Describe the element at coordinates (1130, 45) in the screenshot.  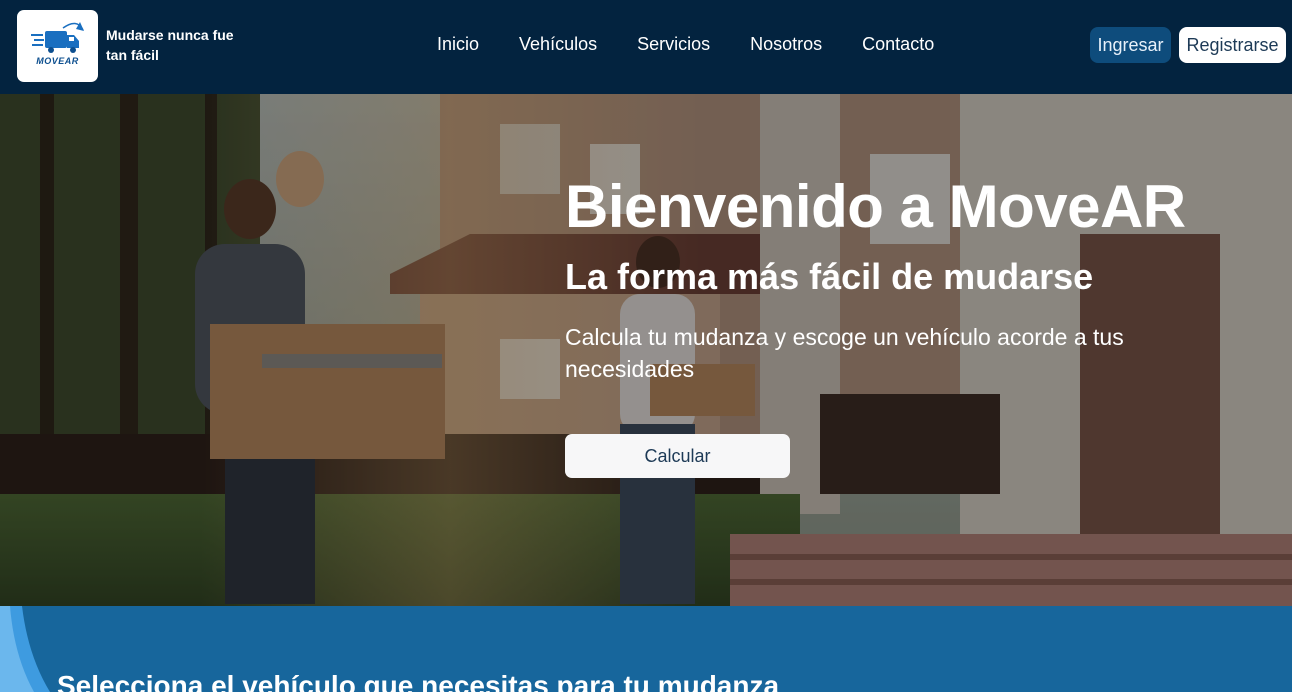
I see `login-button: Ingresar` at that location.